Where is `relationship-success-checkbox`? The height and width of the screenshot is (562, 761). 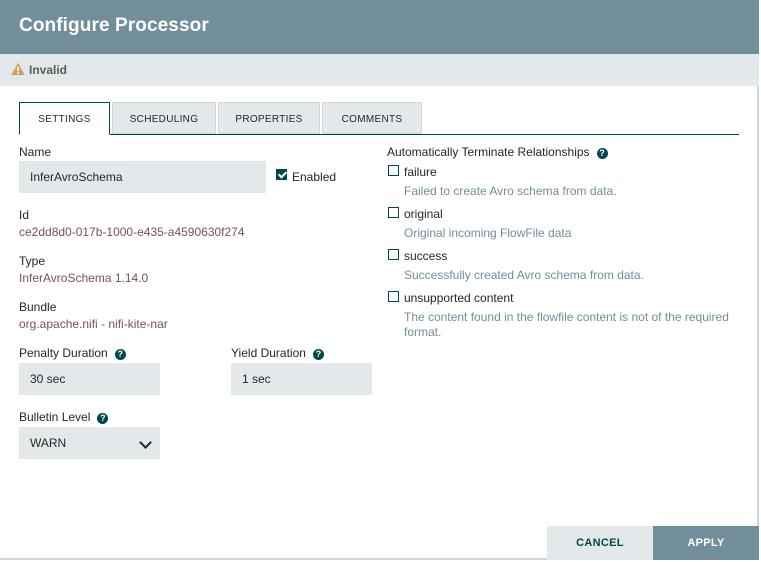
relationship-success-checkbox is located at coordinates (393, 254).